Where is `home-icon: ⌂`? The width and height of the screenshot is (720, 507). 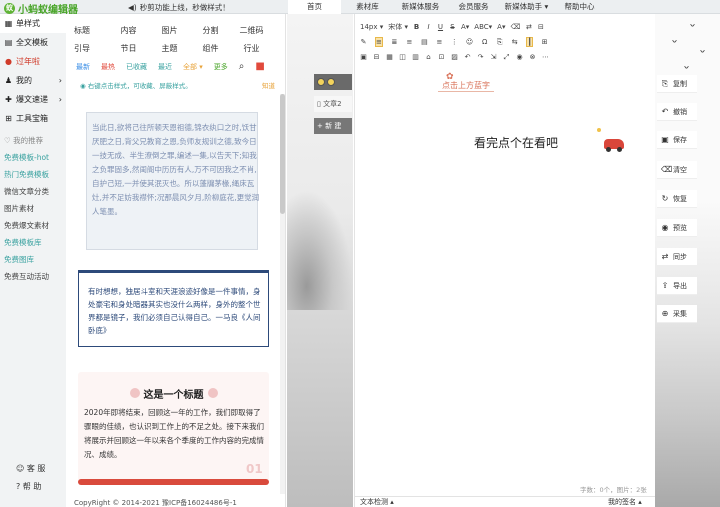
home-icon: ⌂ is located at coordinates (428, 57).